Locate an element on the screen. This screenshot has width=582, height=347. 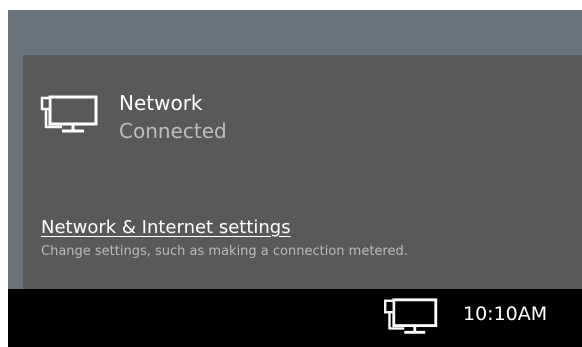
network-connection-item: Network Connected is located at coordinates (187, 118).